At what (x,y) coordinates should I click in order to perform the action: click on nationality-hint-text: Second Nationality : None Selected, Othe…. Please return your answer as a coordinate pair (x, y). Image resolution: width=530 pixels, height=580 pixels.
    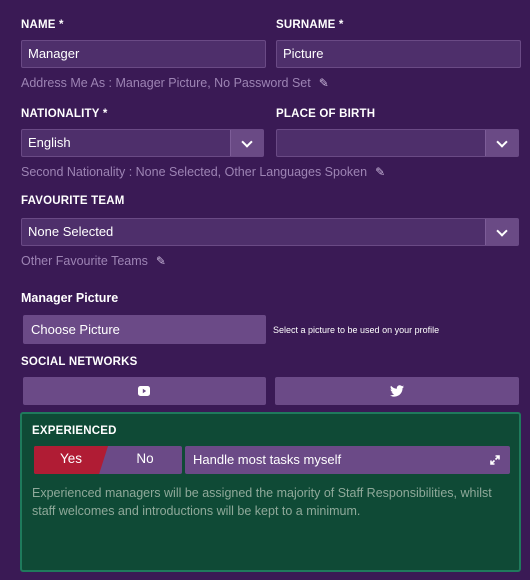
    Looking at the image, I should click on (194, 172).